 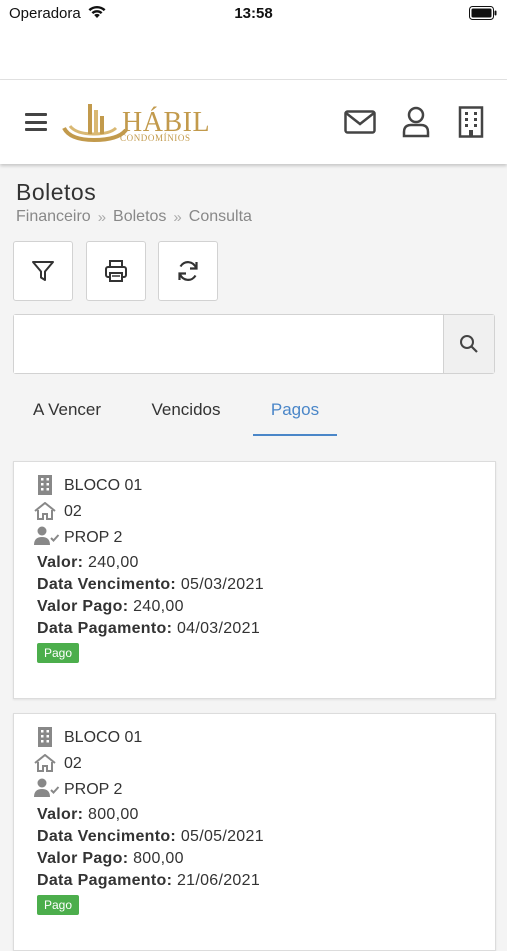 What do you see at coordinates (113, 562) in the screenshot?
I see `valor-value: 240,00` at bounding box center [113, 562].